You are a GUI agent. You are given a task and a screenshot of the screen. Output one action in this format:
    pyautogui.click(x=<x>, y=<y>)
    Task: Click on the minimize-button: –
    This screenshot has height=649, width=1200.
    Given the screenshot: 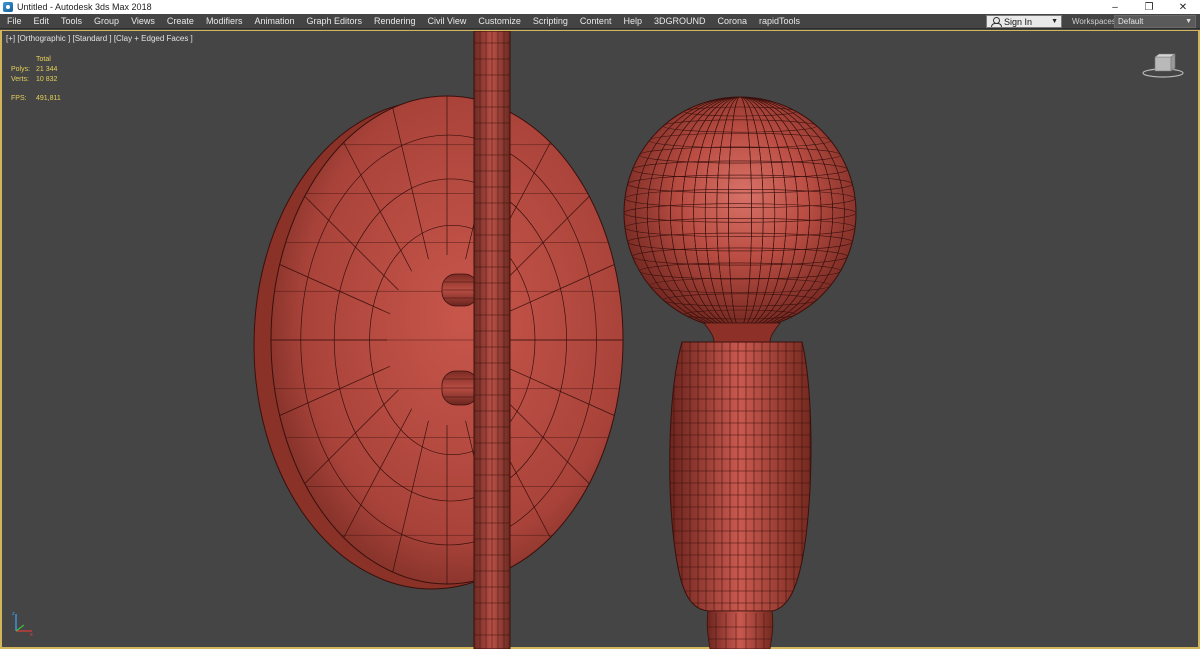 What is the action you would take?
    pyautogui.click(x=1115, y=7)
    